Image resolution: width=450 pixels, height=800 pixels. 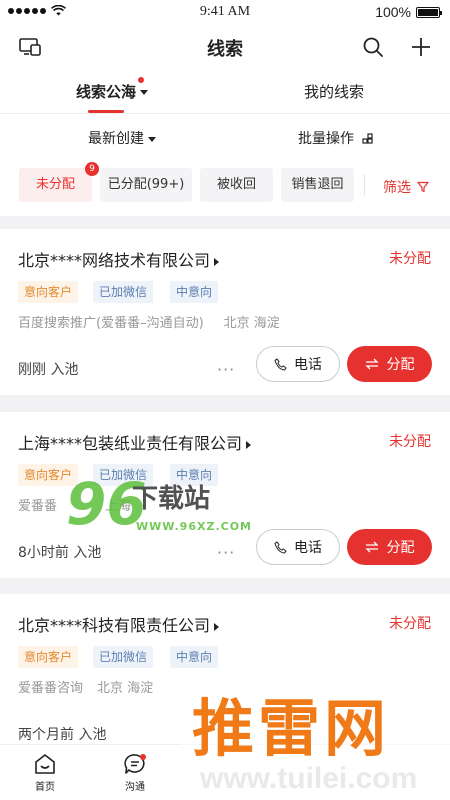 I want to click on divider, so click(x=364, y=185).